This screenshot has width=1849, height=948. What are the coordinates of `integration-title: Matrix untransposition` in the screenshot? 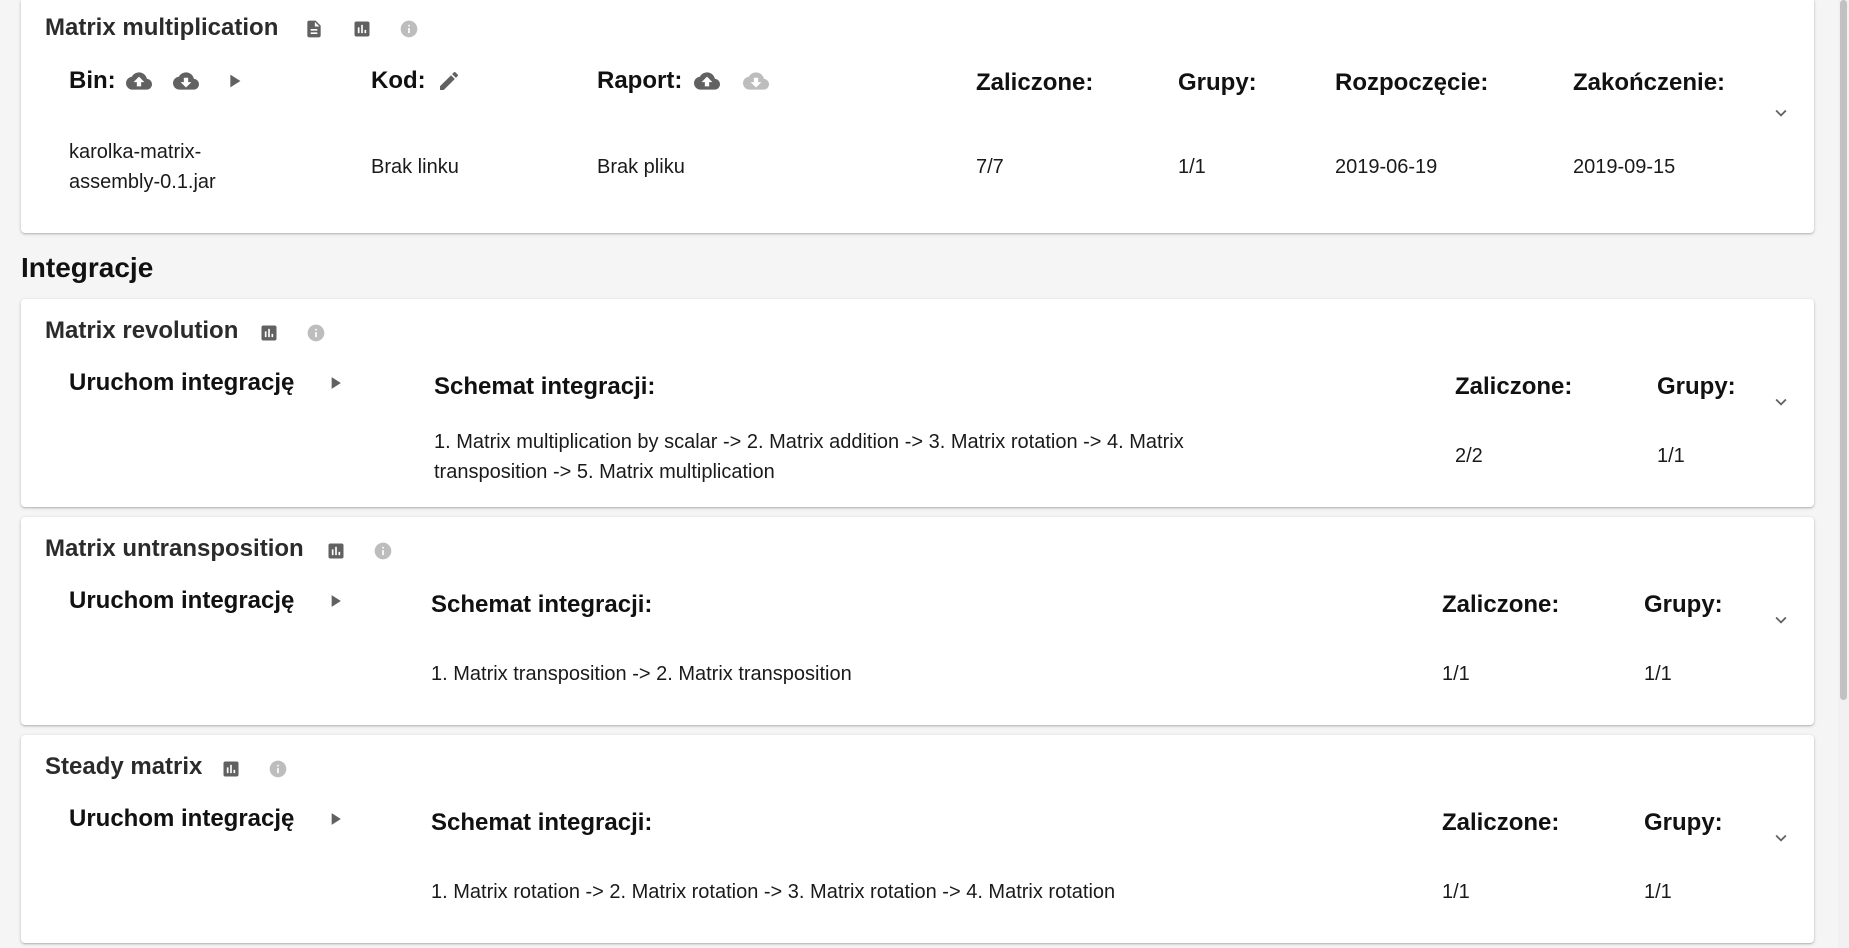 It's located at (174, 548).